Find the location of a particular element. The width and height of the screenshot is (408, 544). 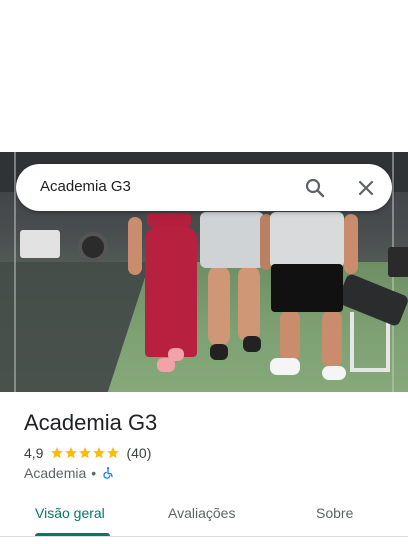

place-tabs: Visão geral Avaliações Sobre is located at coordinates (204, 516).